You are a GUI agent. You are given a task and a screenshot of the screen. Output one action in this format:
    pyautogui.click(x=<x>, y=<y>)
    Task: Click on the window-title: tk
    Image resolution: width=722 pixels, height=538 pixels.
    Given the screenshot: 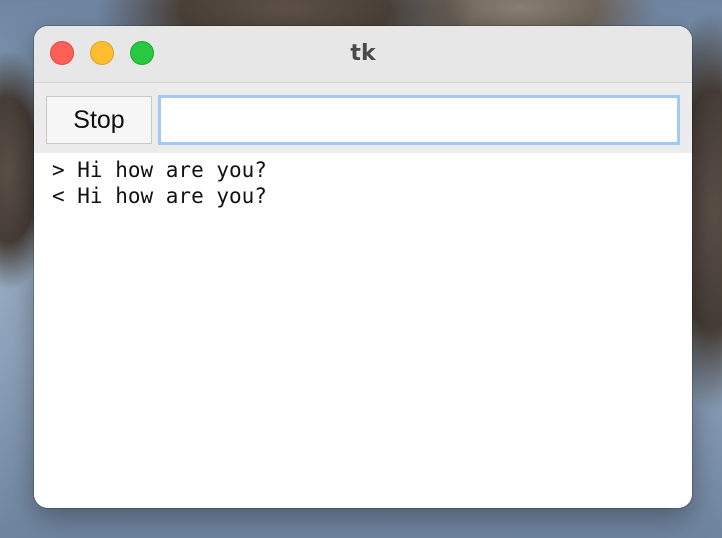 What is the action you would take?
    pyautogui.click(x=363, y=53)
    